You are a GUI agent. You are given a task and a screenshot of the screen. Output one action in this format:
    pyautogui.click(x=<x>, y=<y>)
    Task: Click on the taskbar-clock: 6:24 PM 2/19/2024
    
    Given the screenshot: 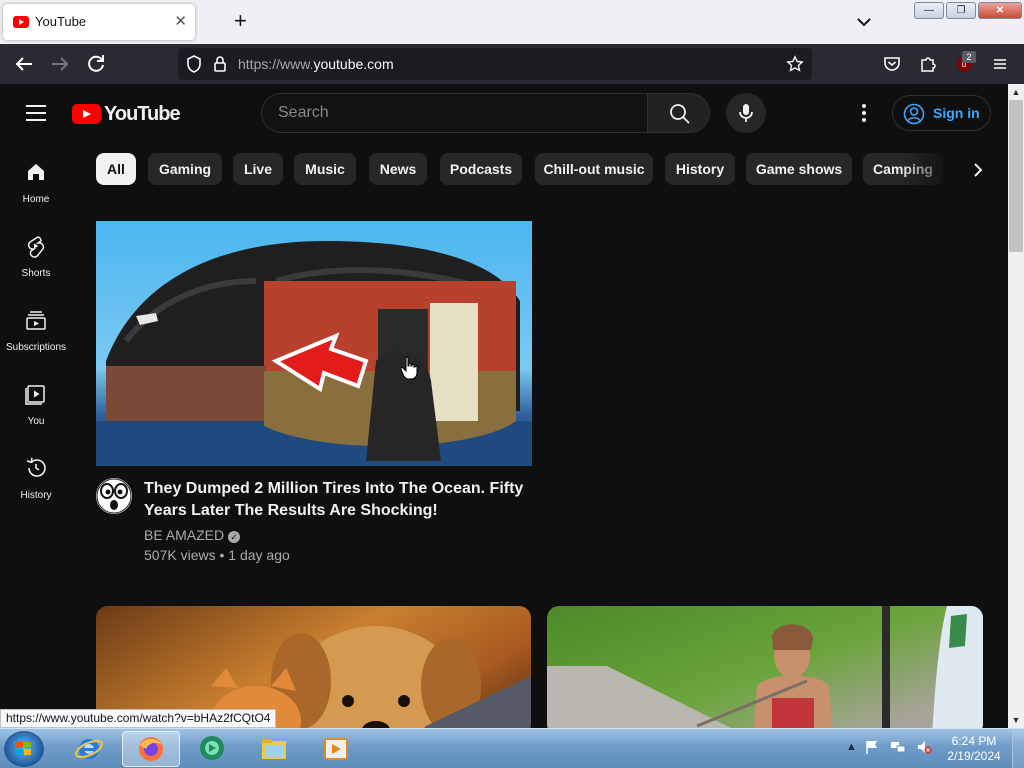 What is the action you would take?
    pyautogui.click(x=974, y=749)
    